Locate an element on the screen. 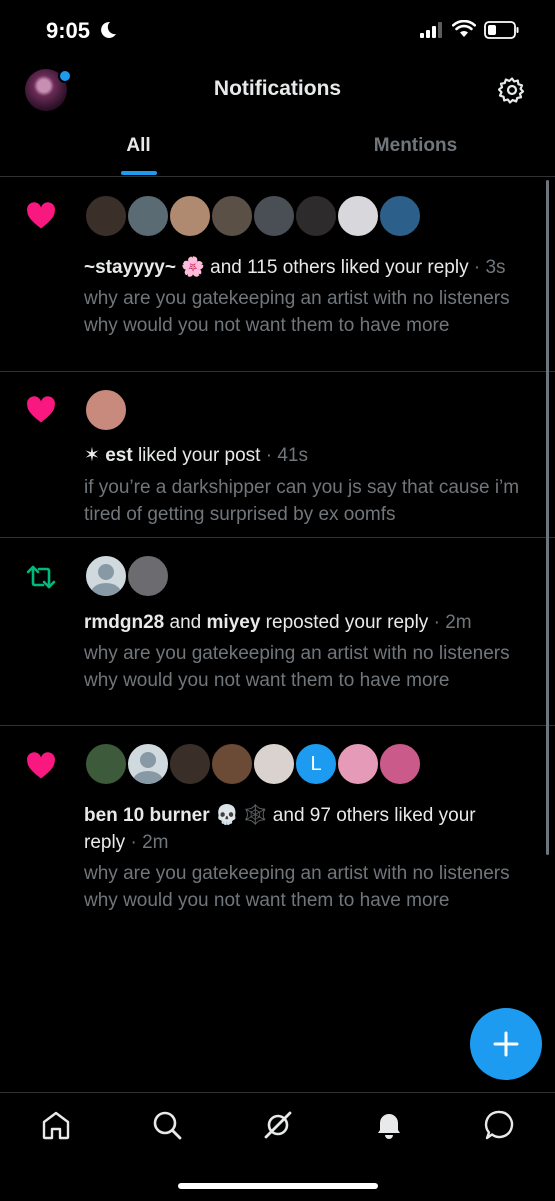 The height and width of the screenshot is (1201, 555). action-text: liked your post is located at coordinates (196, 455).